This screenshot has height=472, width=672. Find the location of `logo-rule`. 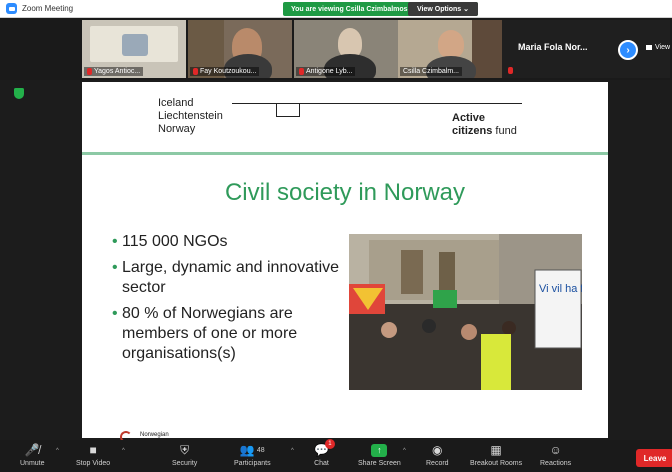

logo-rule is located at coordinates (377, 103).